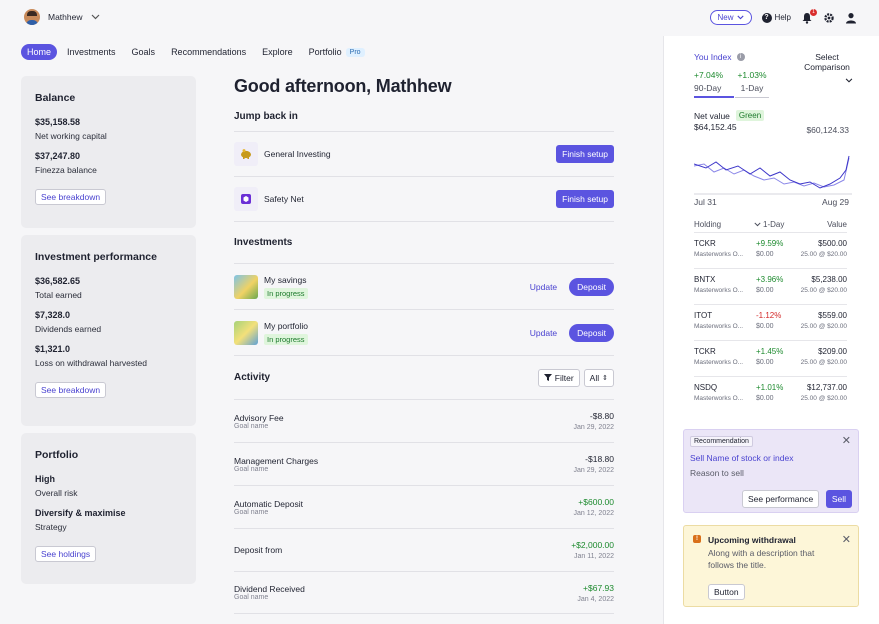 This screenshot has width=879, height=624. Describe the element at coordinates (725, 17) in the screenshot. I see `new-label: New` at that location.